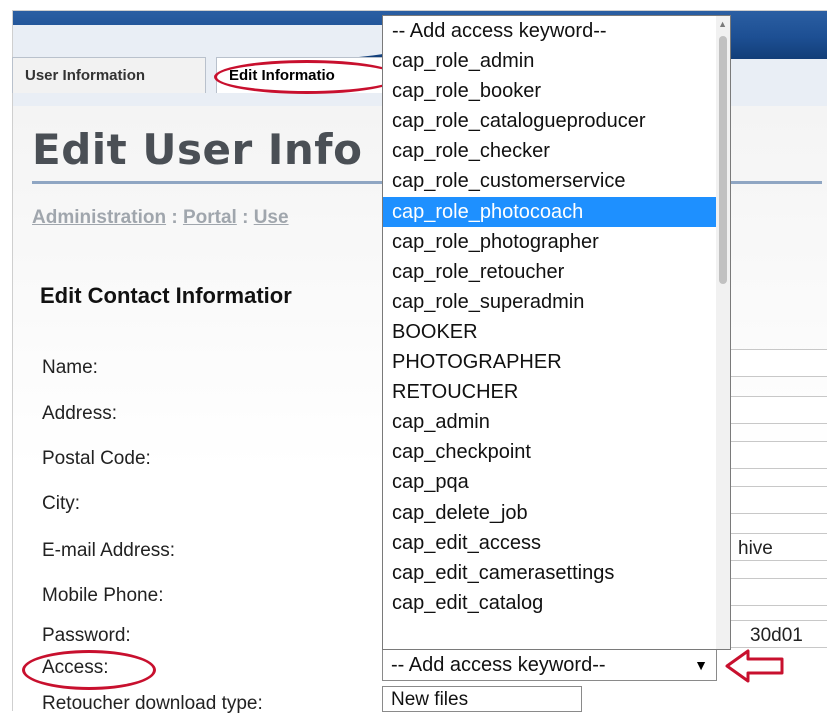 The height and width of the screenshot is (715, 827). What do you see at coordinates (498, 665) in the screenshot?
I see `access-select-value: -- Add access keyword--` at bounding box center [498, 665].